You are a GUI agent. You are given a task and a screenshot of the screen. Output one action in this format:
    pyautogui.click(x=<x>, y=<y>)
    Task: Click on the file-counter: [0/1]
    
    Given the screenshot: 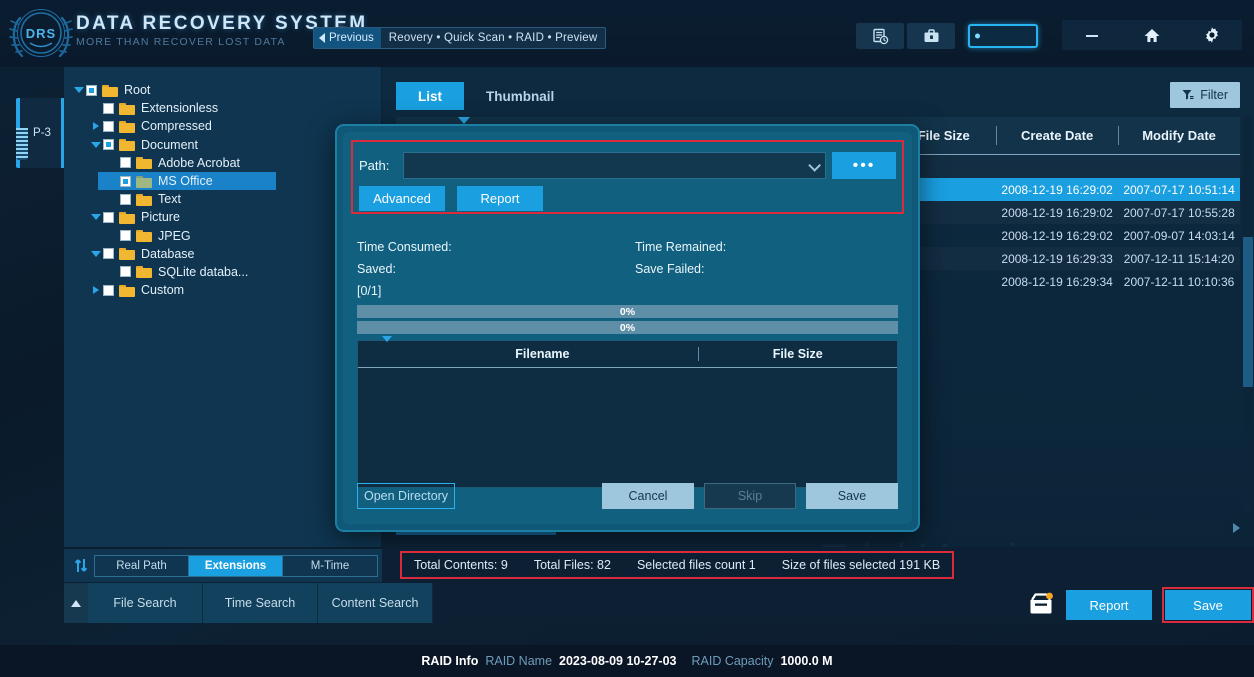 What is the action you would take?
    pyautogui.click(x=369, y=291)
    